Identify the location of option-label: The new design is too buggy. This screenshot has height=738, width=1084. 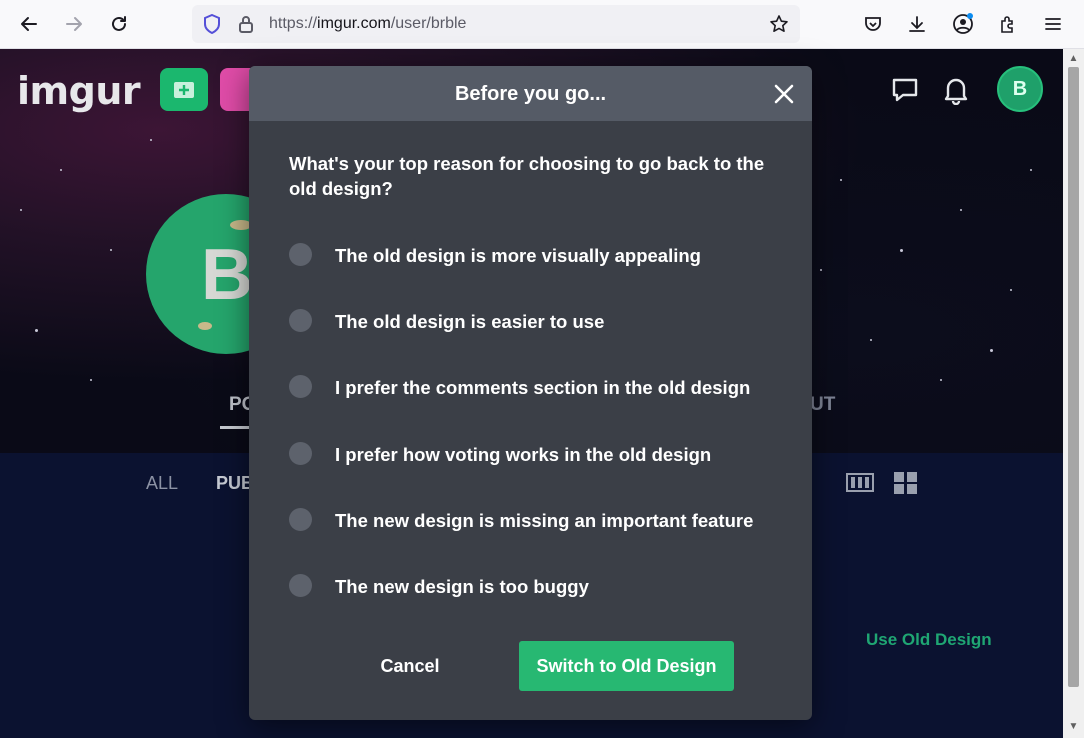
(462, 586).